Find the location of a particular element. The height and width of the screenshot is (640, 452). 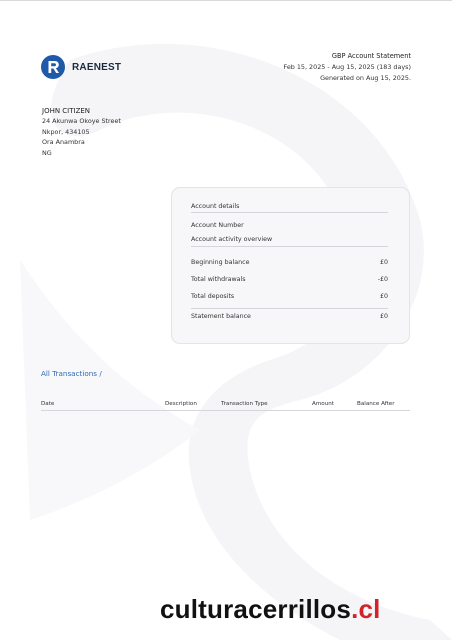

account-number-label: Account Number is located at coordinates (217, 225).